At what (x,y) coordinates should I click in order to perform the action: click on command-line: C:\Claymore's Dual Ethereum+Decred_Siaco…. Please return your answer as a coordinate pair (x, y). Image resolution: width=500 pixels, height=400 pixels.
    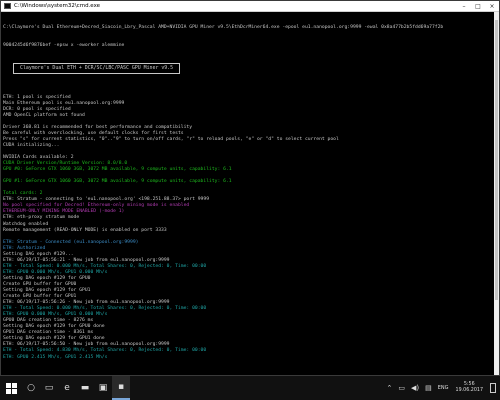
    Looking at the image, I should click on (223, 28).